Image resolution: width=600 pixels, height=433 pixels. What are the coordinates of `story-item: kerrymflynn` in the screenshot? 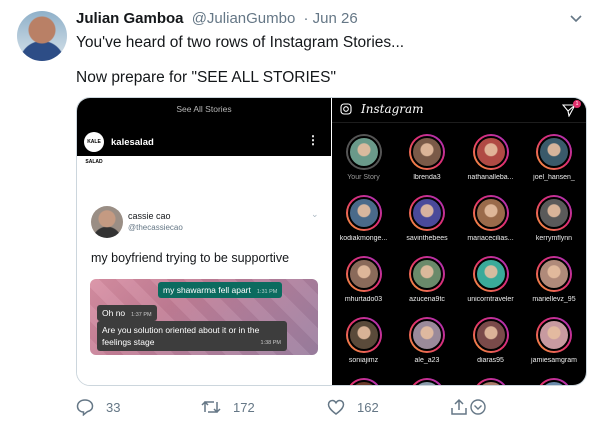 It's located at (554, 218).